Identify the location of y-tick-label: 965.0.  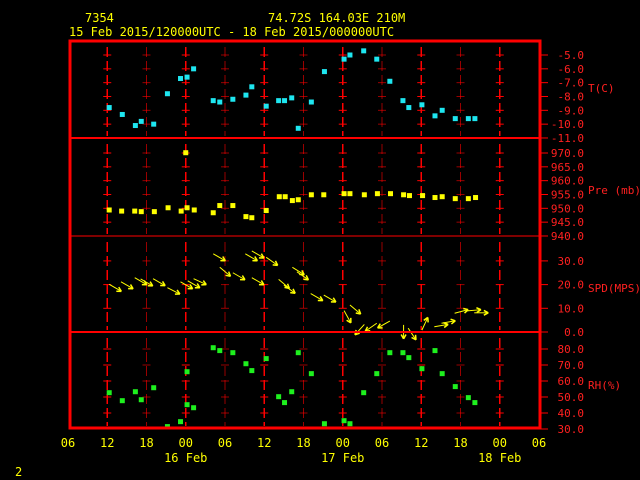
(567, 167).